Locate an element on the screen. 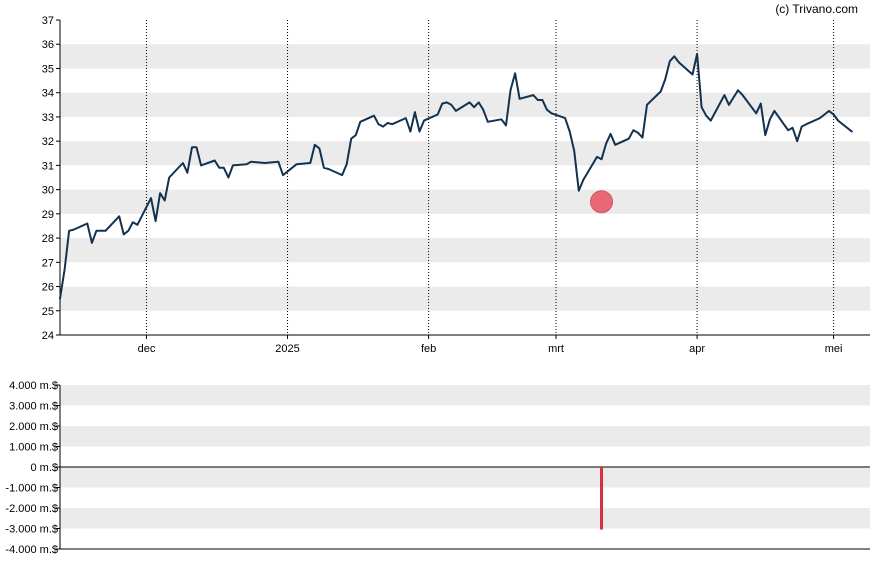 The height and width of the screenshot is (570, 888). flow-y-tick-label: -1.000 m.$ is located at coordinates (31, 489).